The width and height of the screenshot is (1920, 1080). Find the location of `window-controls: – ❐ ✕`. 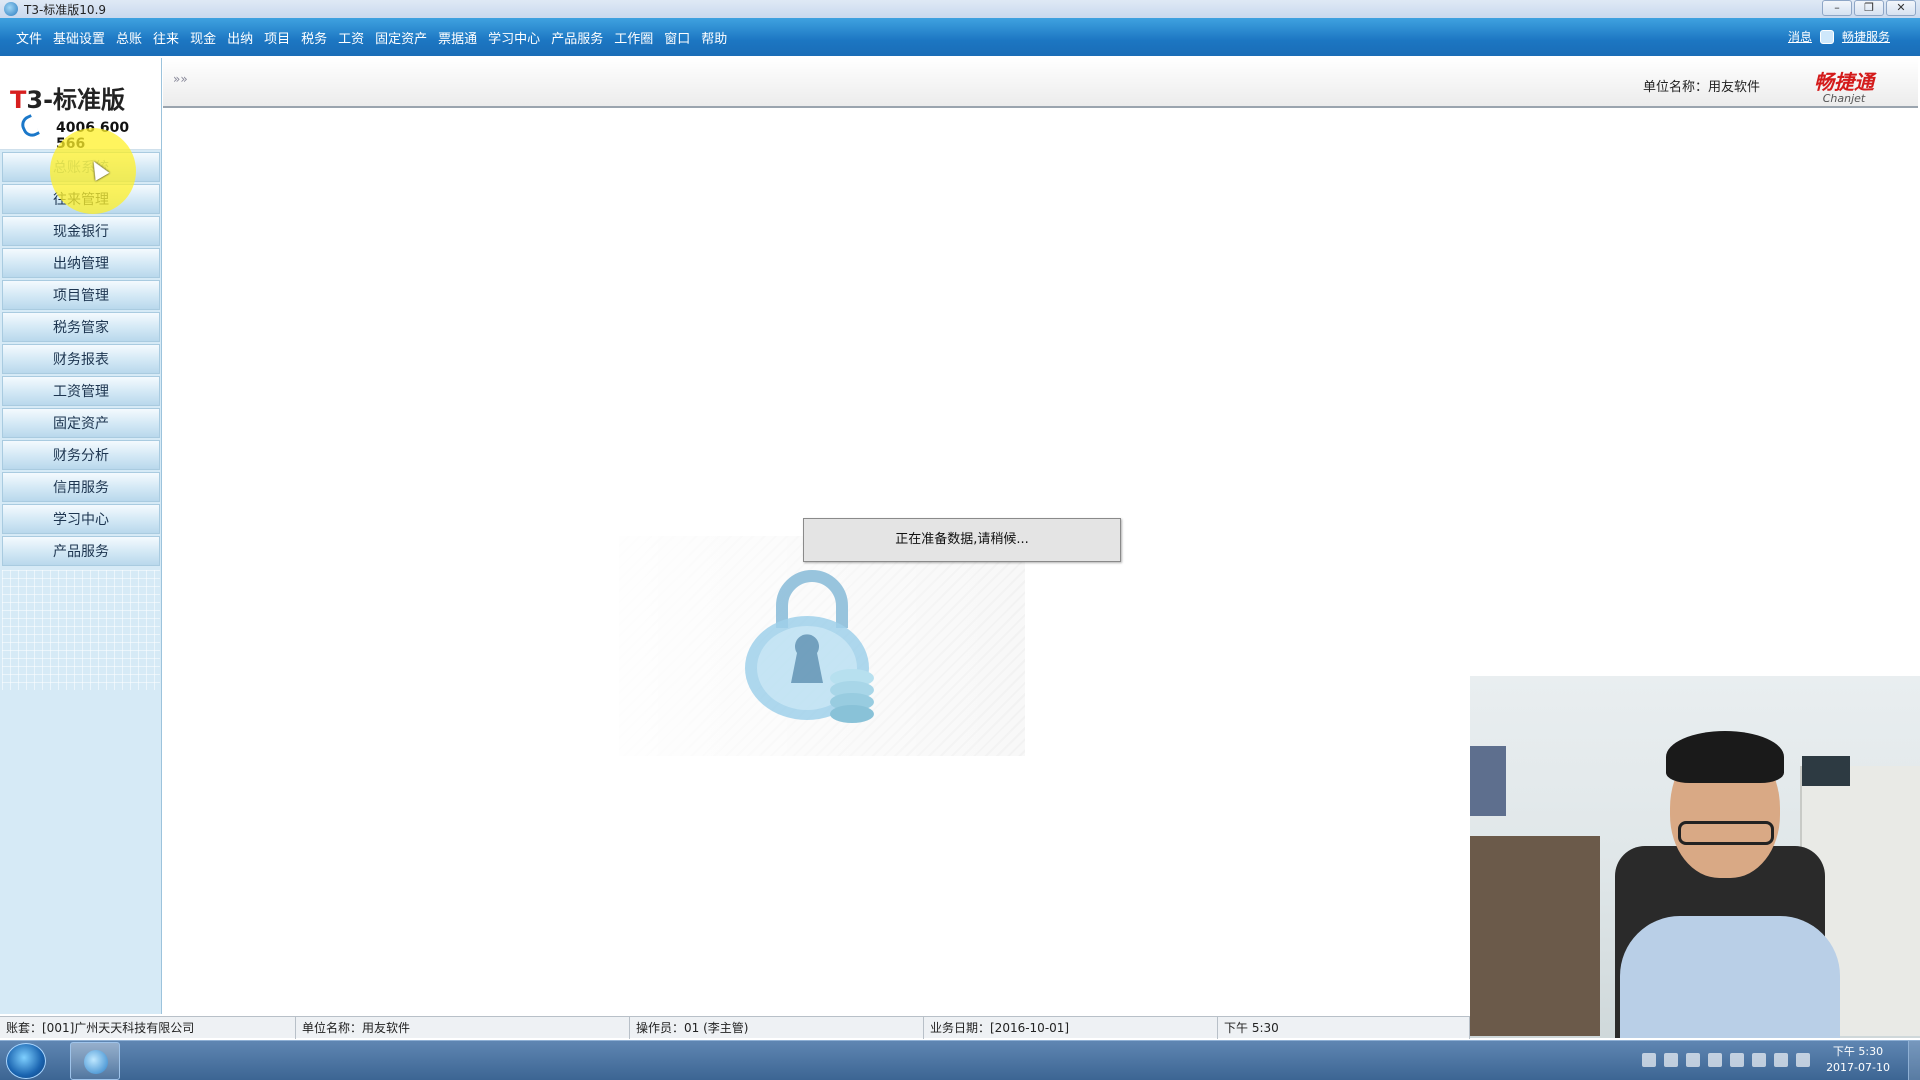

window-controls: – ❐ ✕ is located at coordinates (1869, 8).